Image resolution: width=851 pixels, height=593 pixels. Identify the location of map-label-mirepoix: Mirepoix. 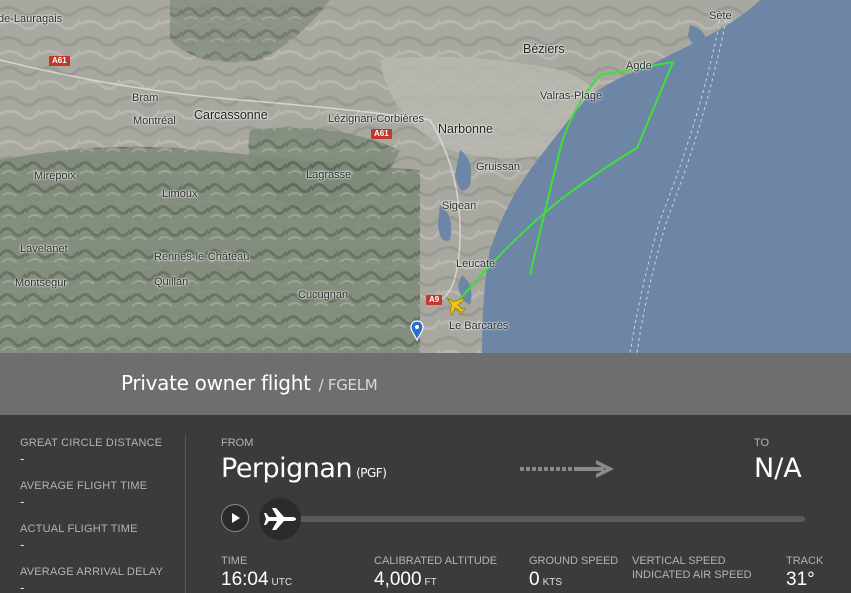
(55, 176).